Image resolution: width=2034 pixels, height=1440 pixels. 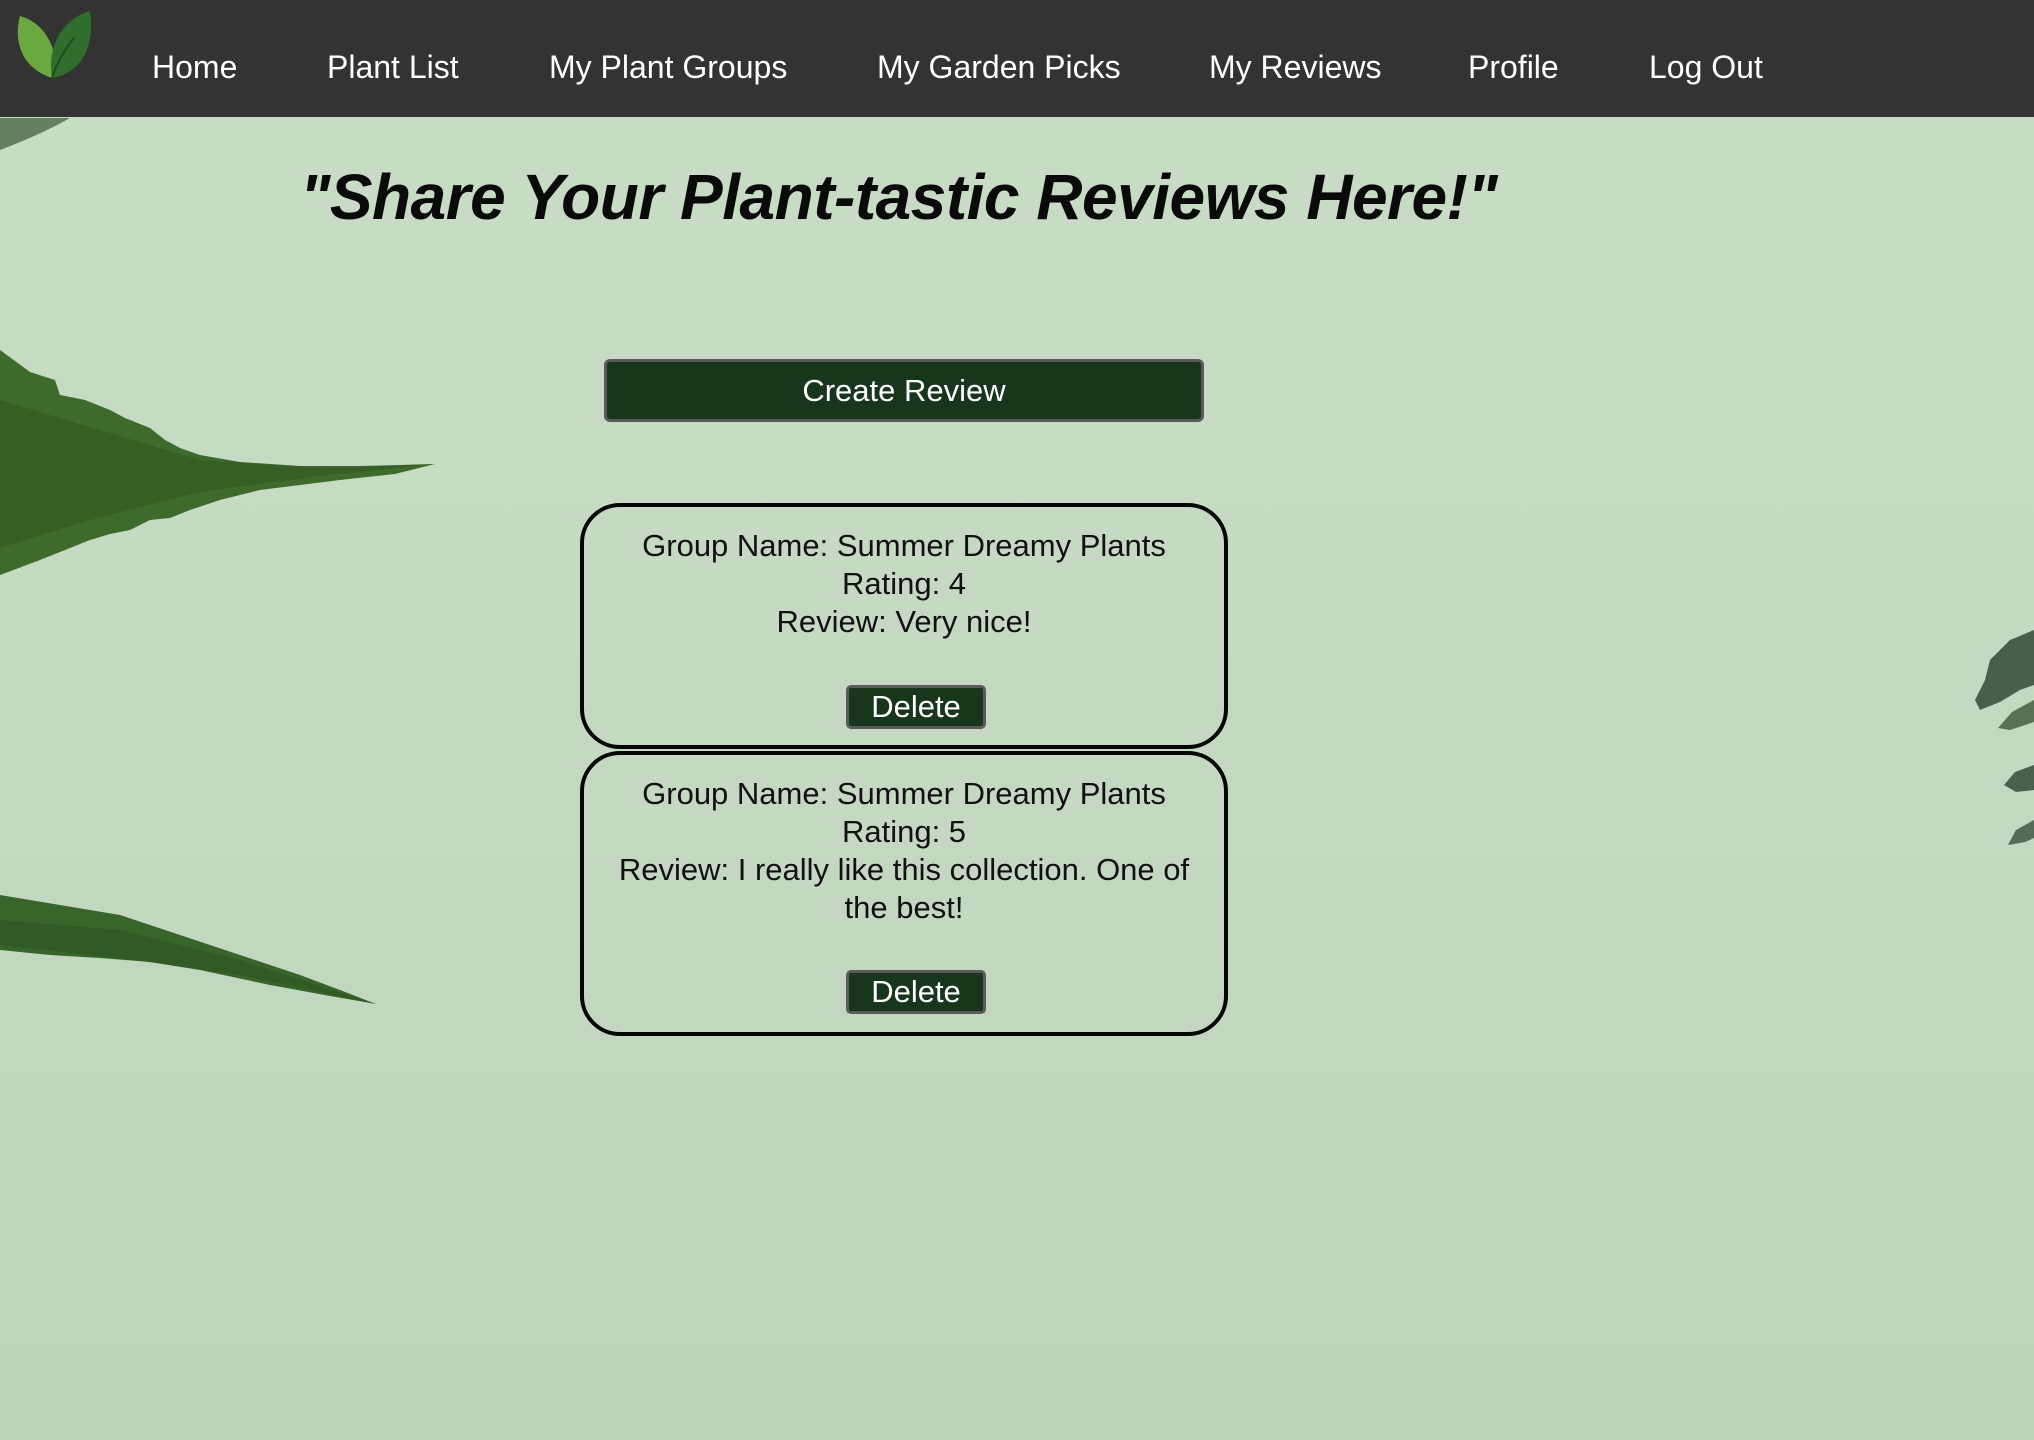 I want to click on nav-my-plant-groups-link: My Plant Groups, so click(x=668, y=58).